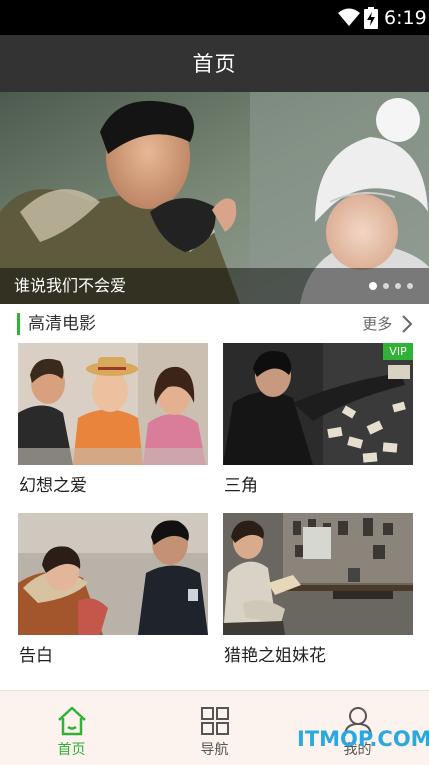 The width and height of the screenshot is (429, 765). I want to click on app-header: 首页, so click(214, 63).